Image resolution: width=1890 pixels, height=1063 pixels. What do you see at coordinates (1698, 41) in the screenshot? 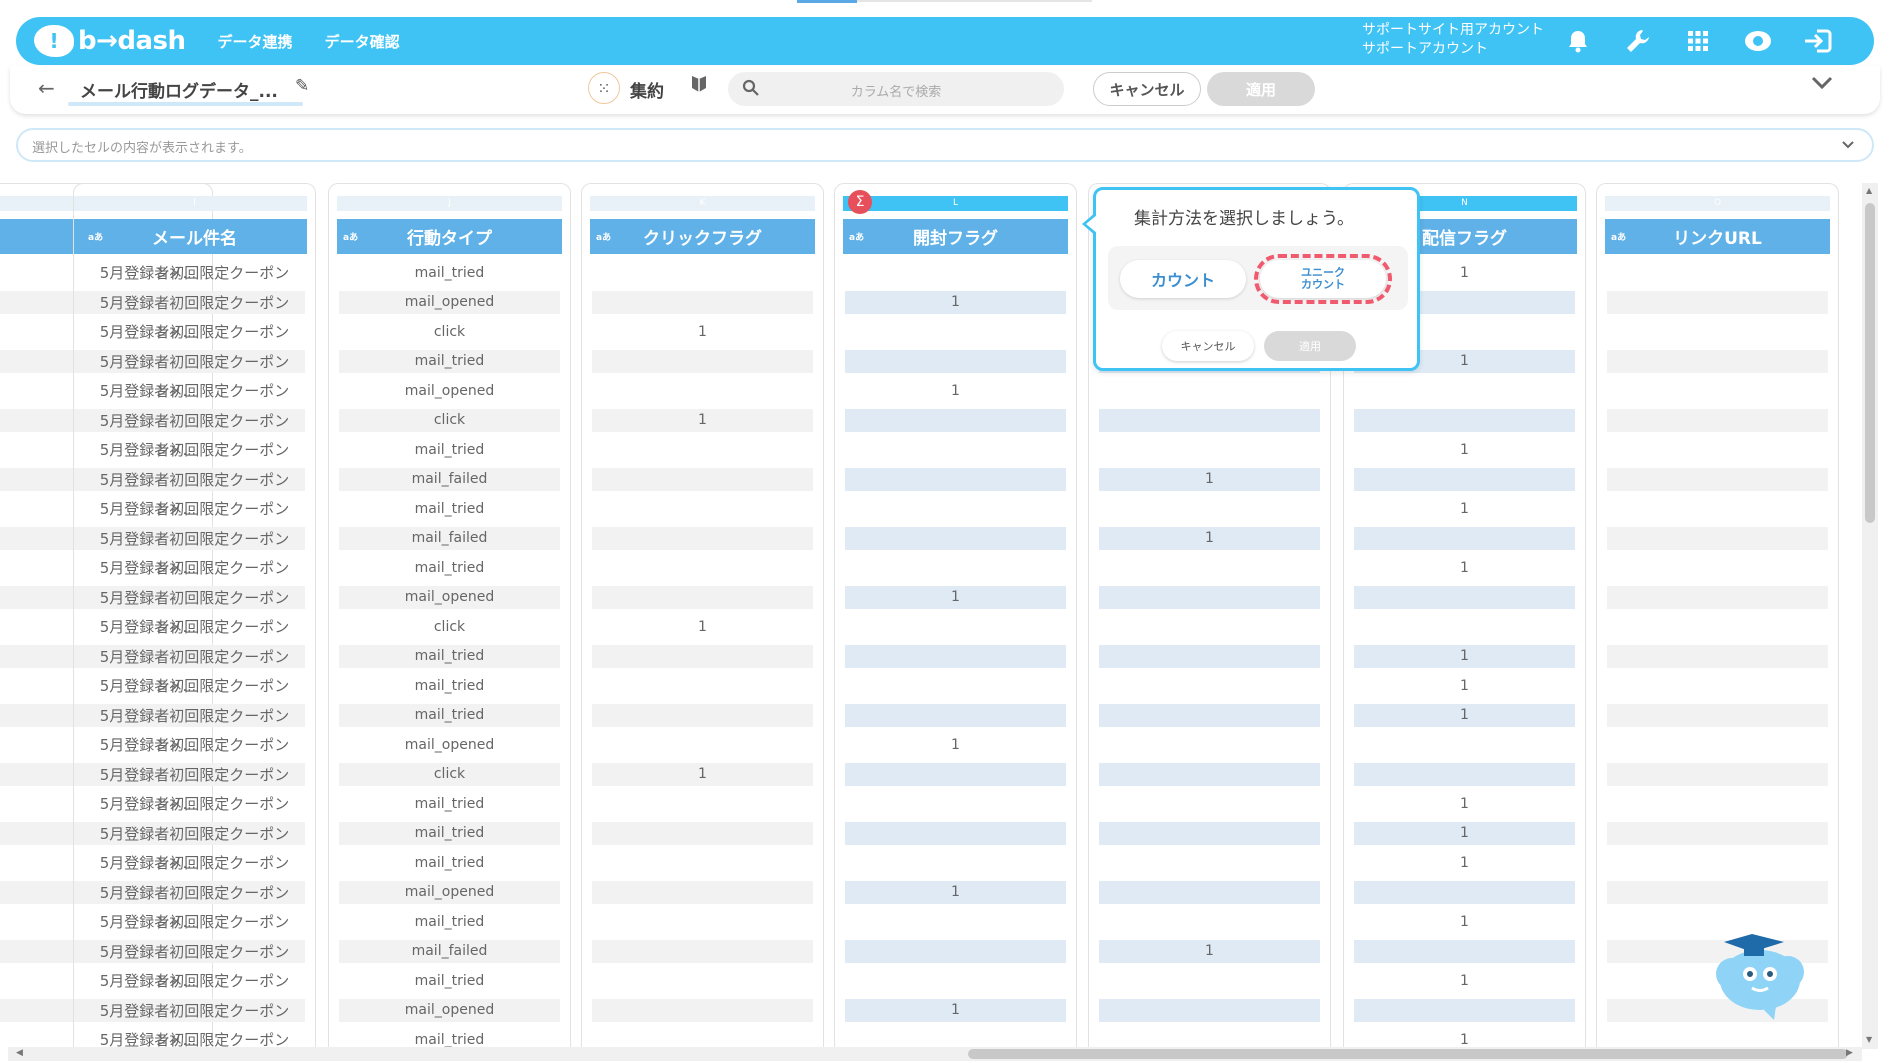
I see `grid-icon` at bounding box center [1698, 41].